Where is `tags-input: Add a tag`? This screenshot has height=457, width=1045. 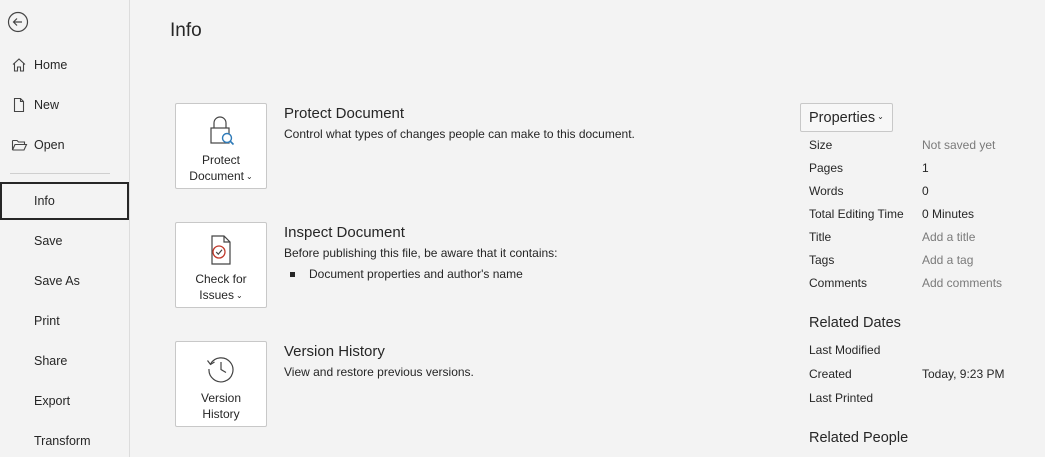 tags-input: Add a tag is located at coordinates (947, 260).